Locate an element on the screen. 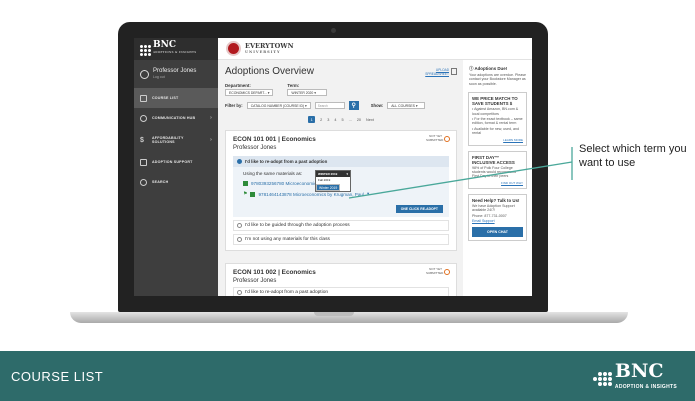 This screenshot has width=695, height=401. callout-line is located at coordinates (460, 173).